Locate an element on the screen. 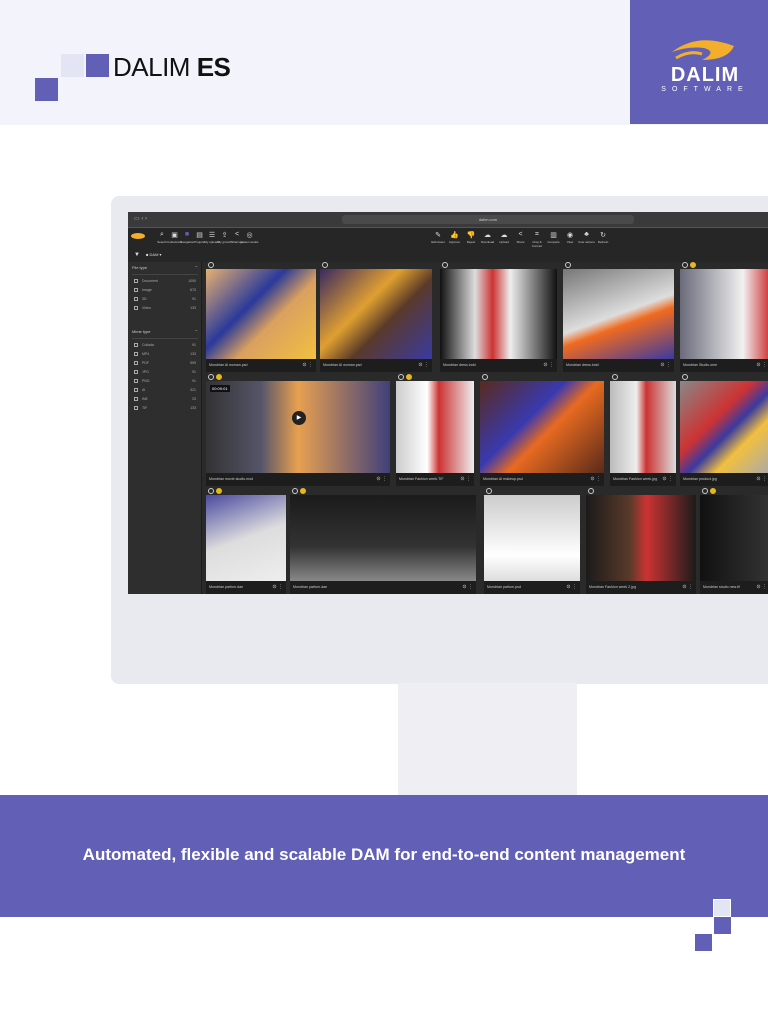  filter-checkbox: PNG 91 is located at coordinates (165, 381).